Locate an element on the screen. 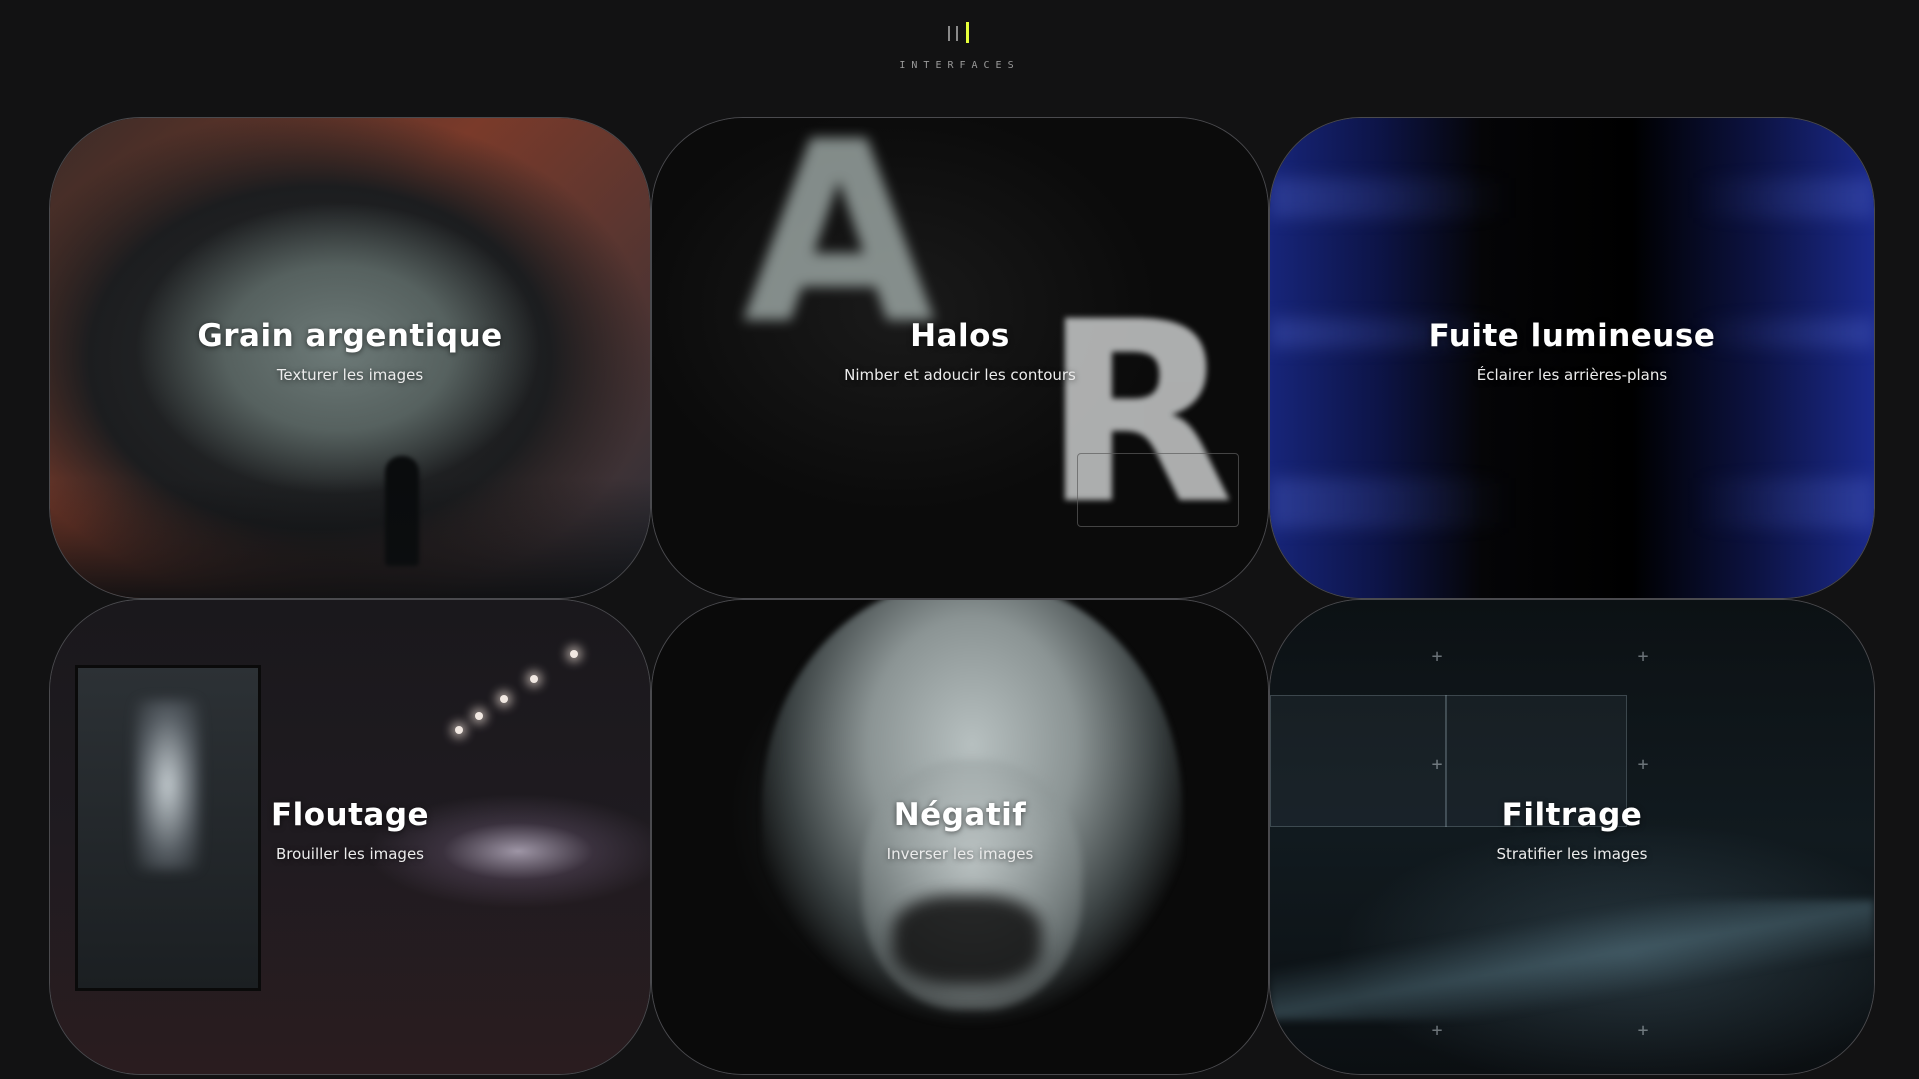  card-content: Filtrage Stratifier les images is located at coordinates (1572, 829).